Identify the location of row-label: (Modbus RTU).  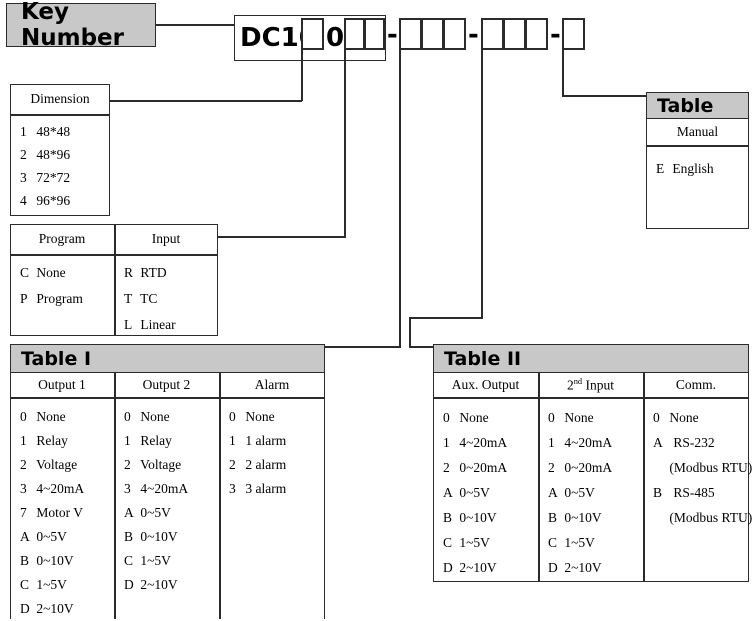
(711, 517).